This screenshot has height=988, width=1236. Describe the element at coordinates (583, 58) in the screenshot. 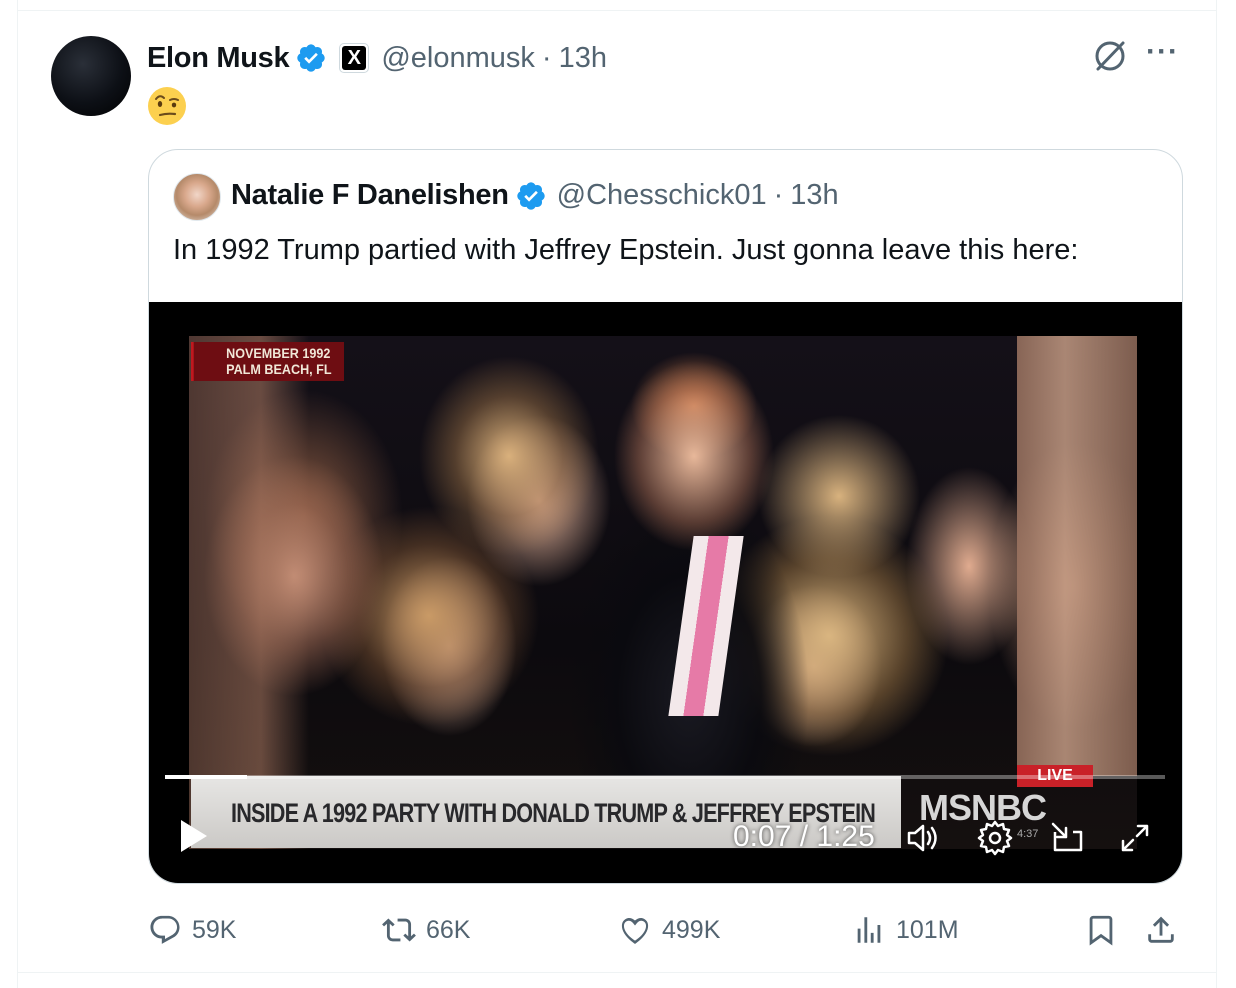

I see `tweet-timestamp: 13h` at that location.